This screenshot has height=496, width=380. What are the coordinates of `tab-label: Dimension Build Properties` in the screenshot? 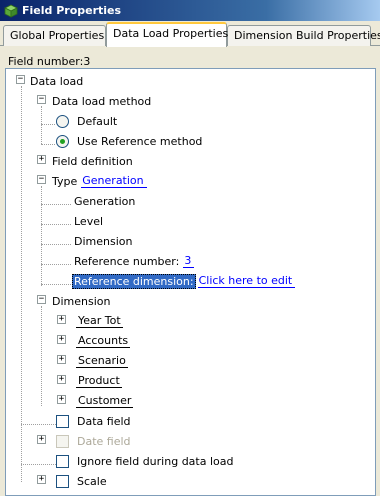 It's located at (307, 35).